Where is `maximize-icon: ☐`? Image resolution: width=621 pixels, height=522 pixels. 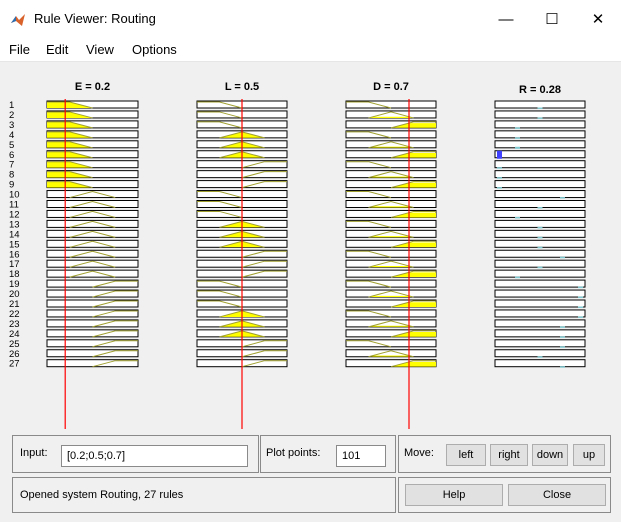
maximize-icon: ☐ is located at coordinates (552, 19).